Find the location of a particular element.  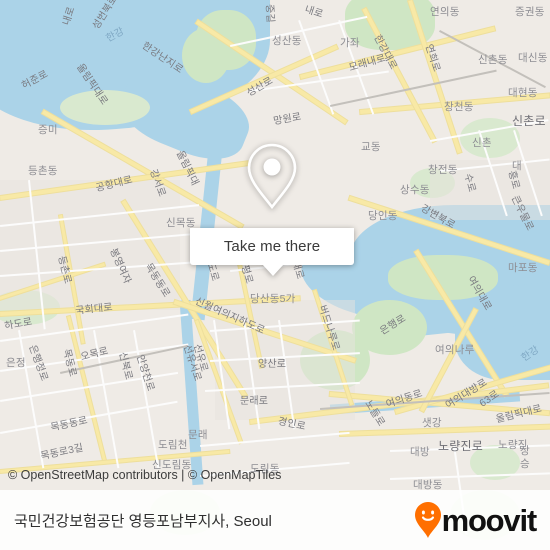

map-label: 샛강 is located at coordinates (432, 423).